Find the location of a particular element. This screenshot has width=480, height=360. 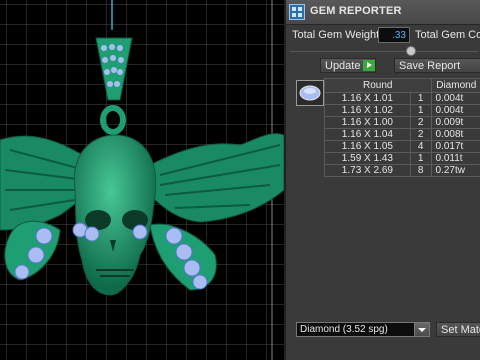

cell-size: 1.16 X 1.01 is located at coordinates (367, 98).